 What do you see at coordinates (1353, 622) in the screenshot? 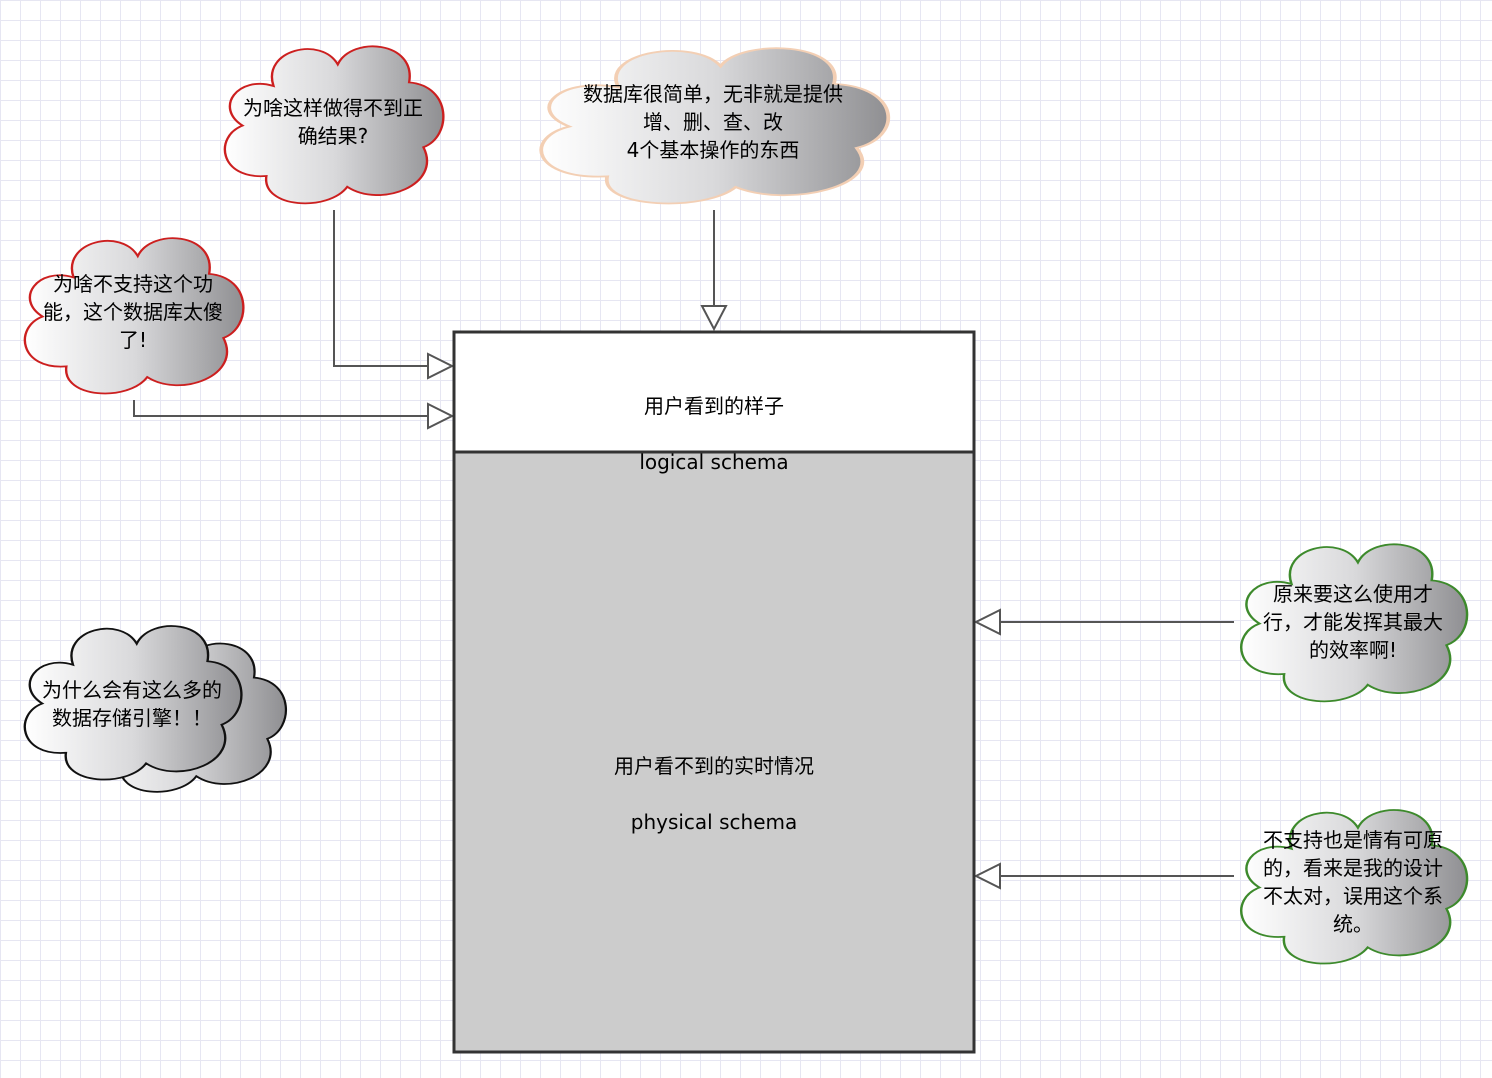
I see `cloud-use-this-way-text: 原来要这么使用才 行，才能发挥其最大 的效率啊!` at bounding box center [1353, 622].